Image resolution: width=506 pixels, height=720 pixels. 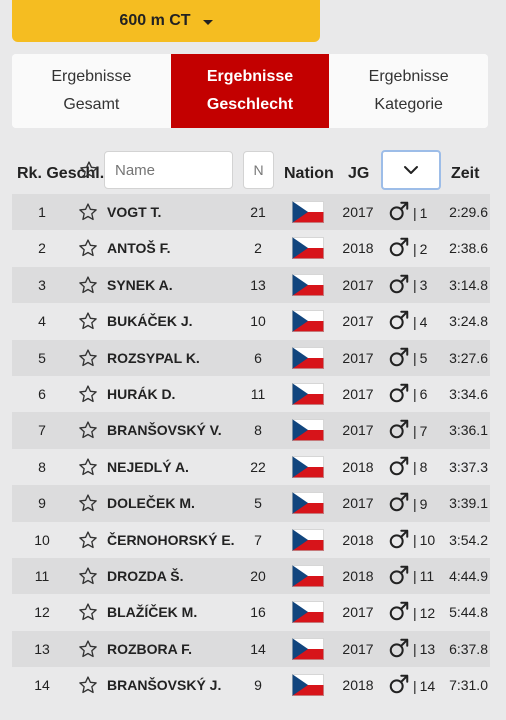 What do you see at coordinates (427, 685) in the screenshot?
I see `gender-rank-value: 14` at bounding box center [427, 685].